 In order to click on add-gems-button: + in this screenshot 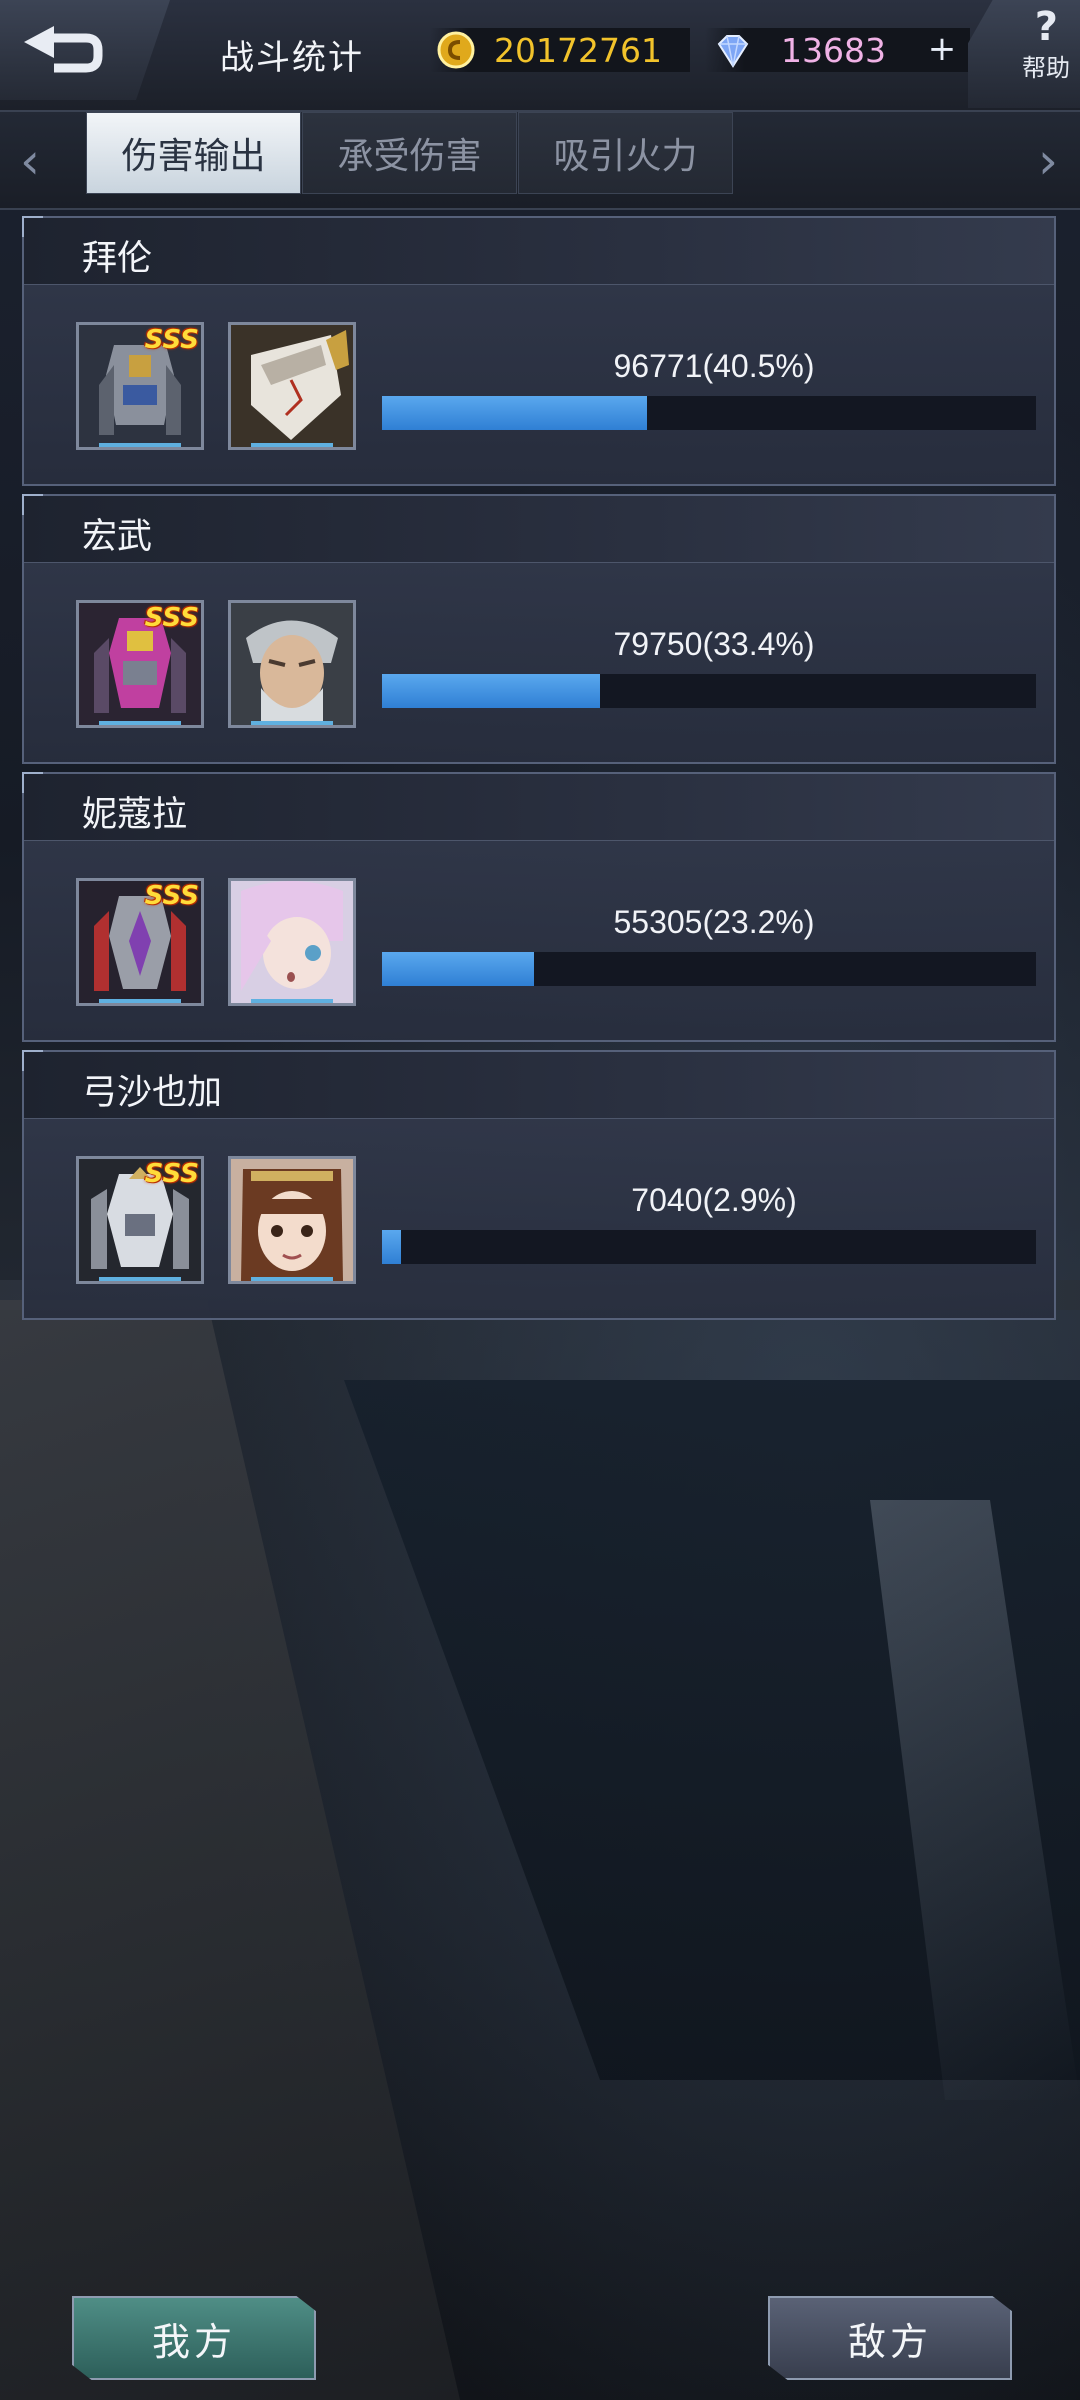, I will do `click(942, 50)`.